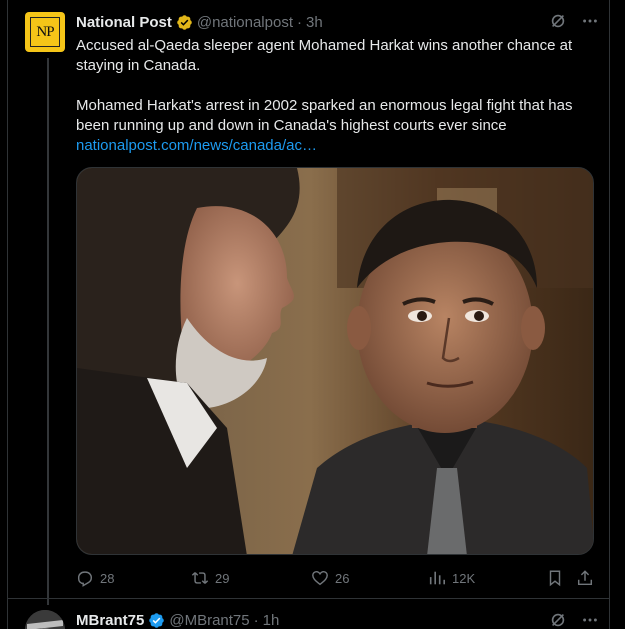 The height and width of the screenshot is (629, 625). What do you see at coordinates (156, 620) in the screenshot?
I see `blue-verified-icon` at bounding box center [156, 620].